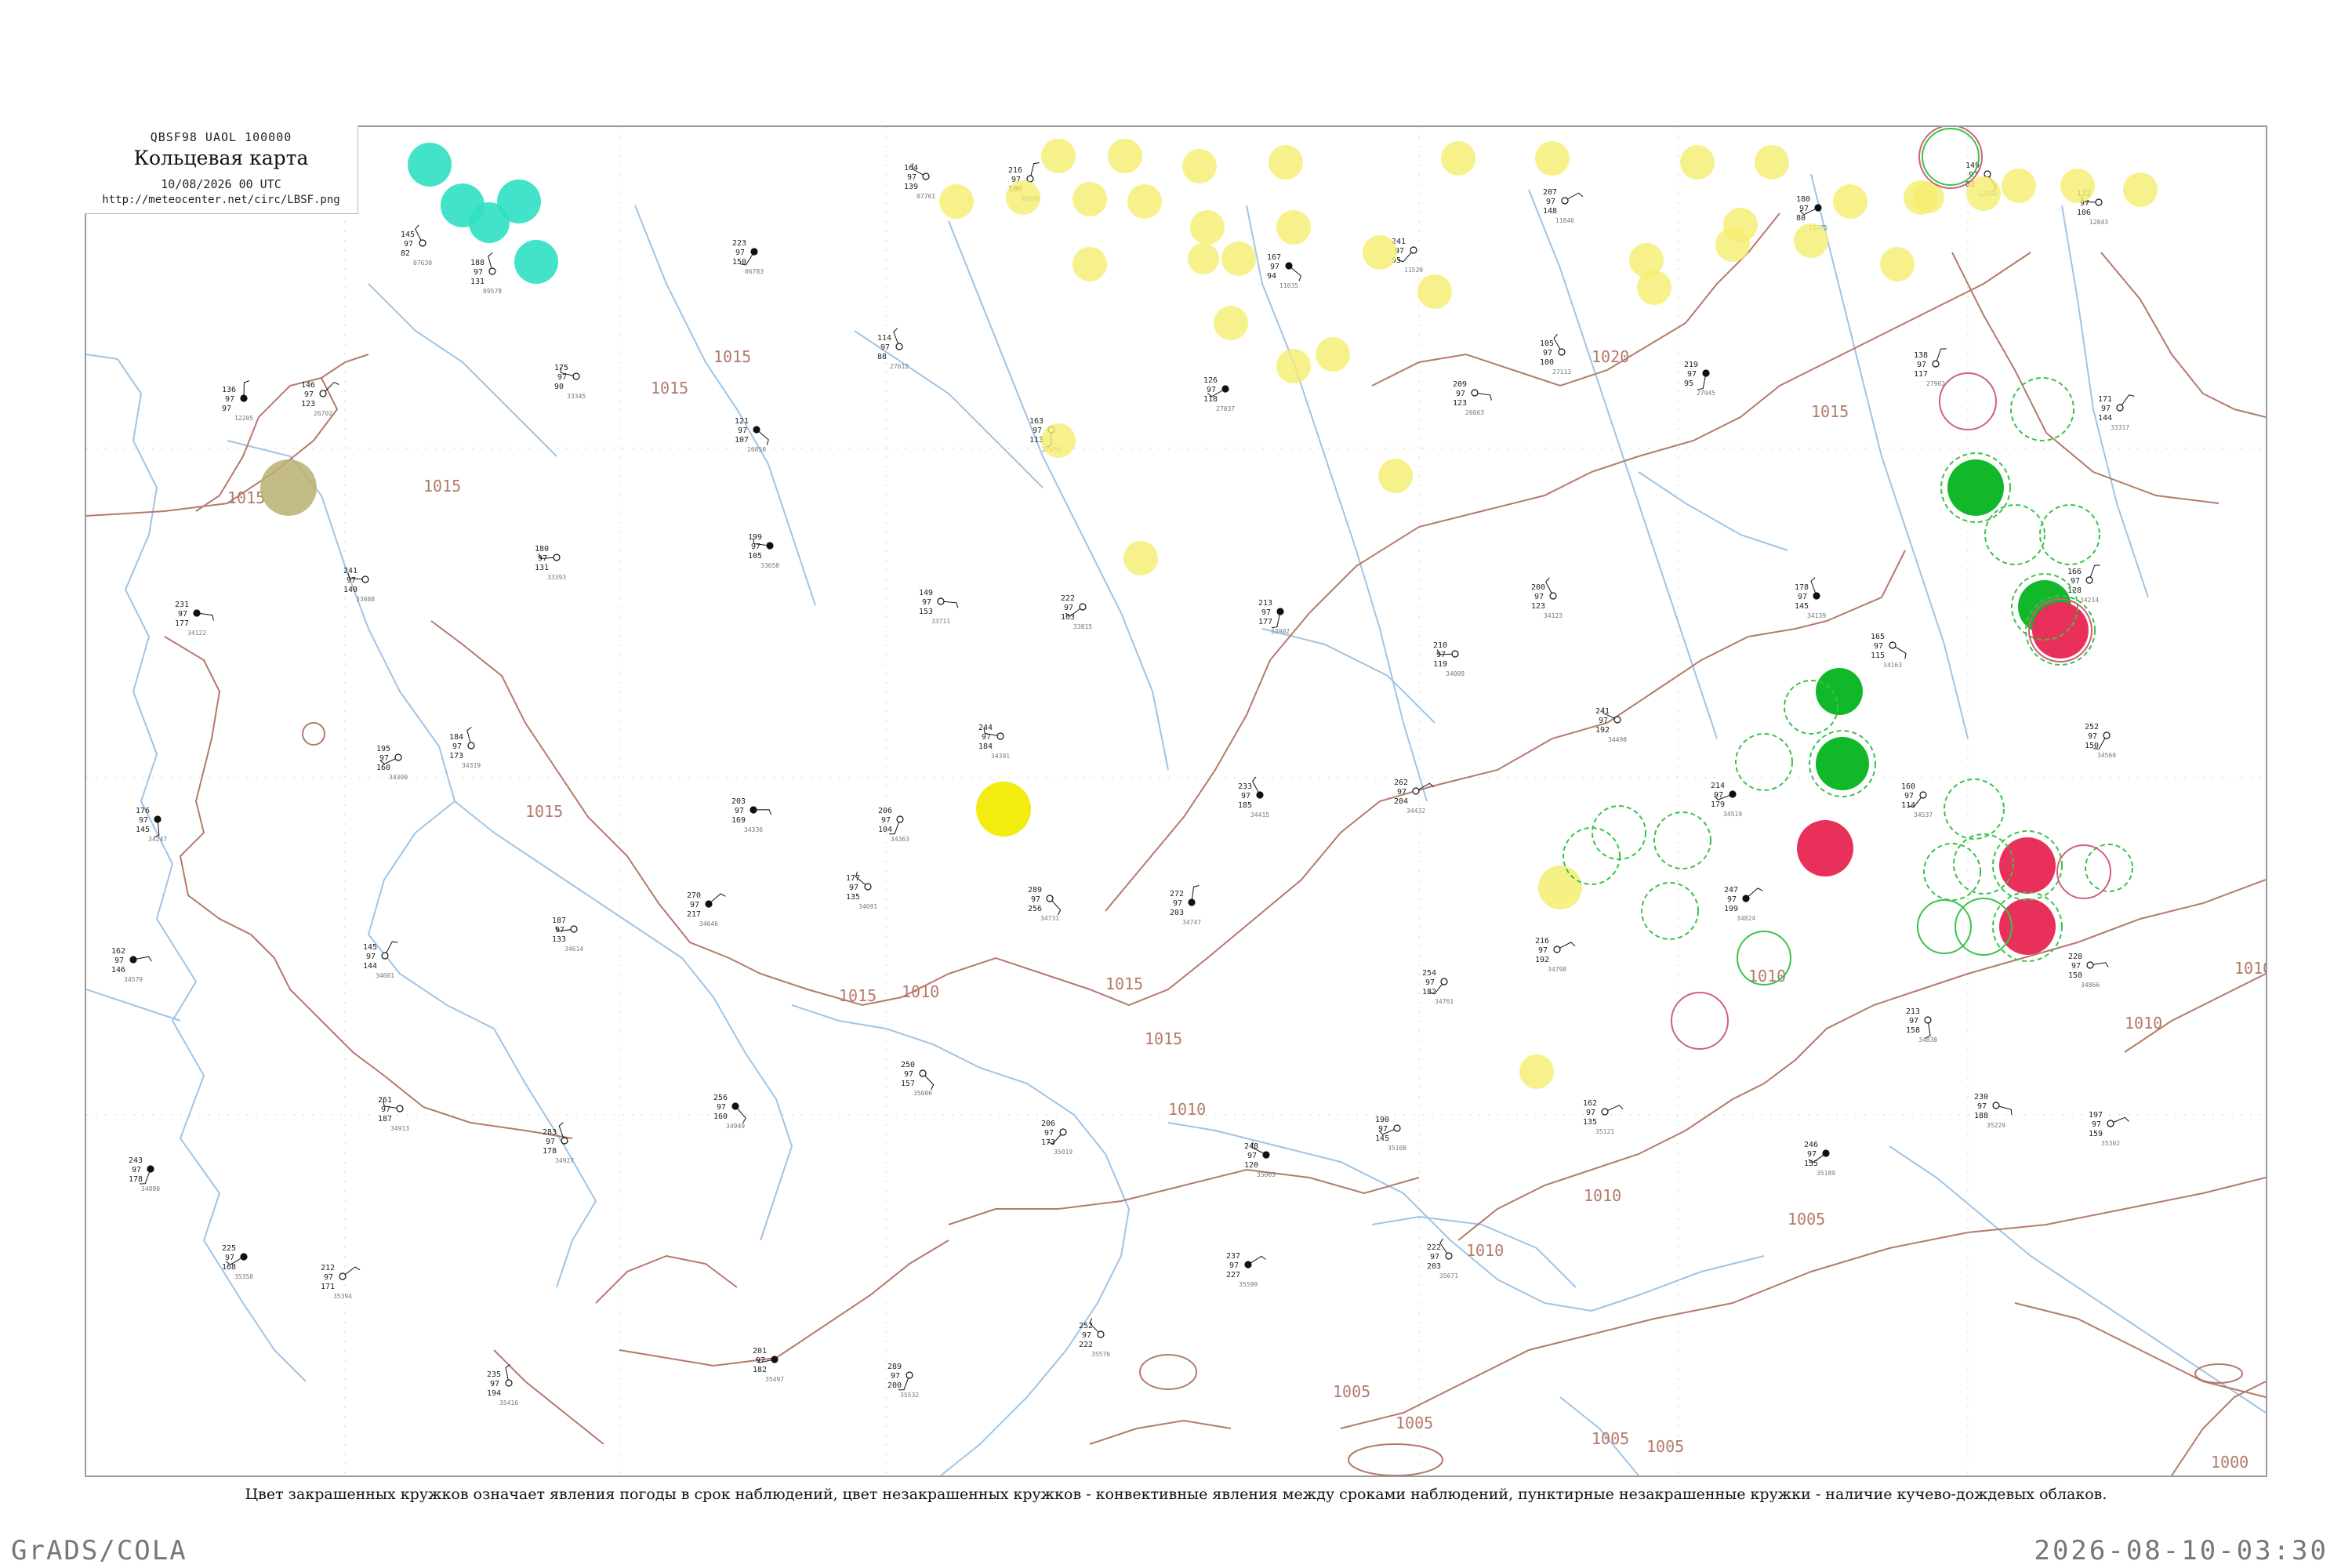 The width and height of the screenshot is (2352, 1568). Describe the element at coordinates (753, 829) in the screenshot. I see `station-index: 34336` at that location.